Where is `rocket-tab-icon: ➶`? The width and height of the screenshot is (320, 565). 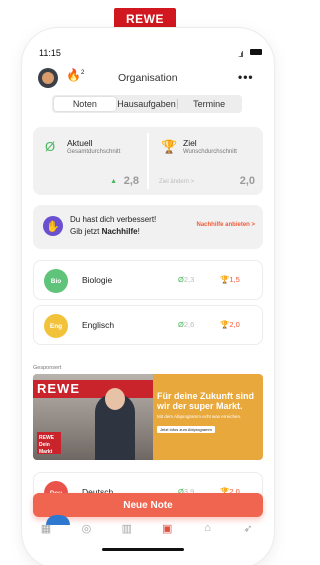 rocket-tab-icon: ➶ is located at coordinates (248, 528).